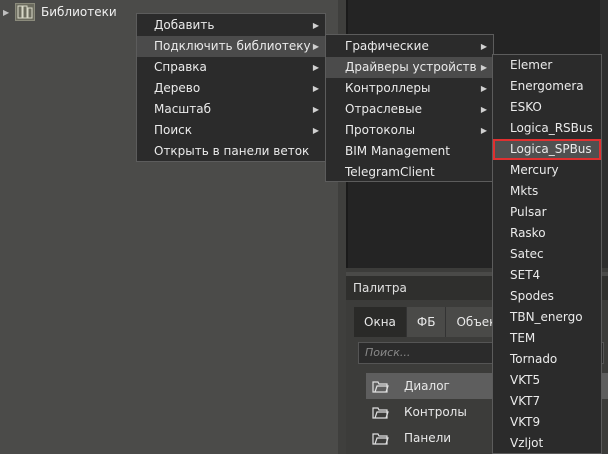 Image resolution: width=608 pixels, height=454 pixels. I want to click on menu-item-driver: Mkts, so click(547, 191).